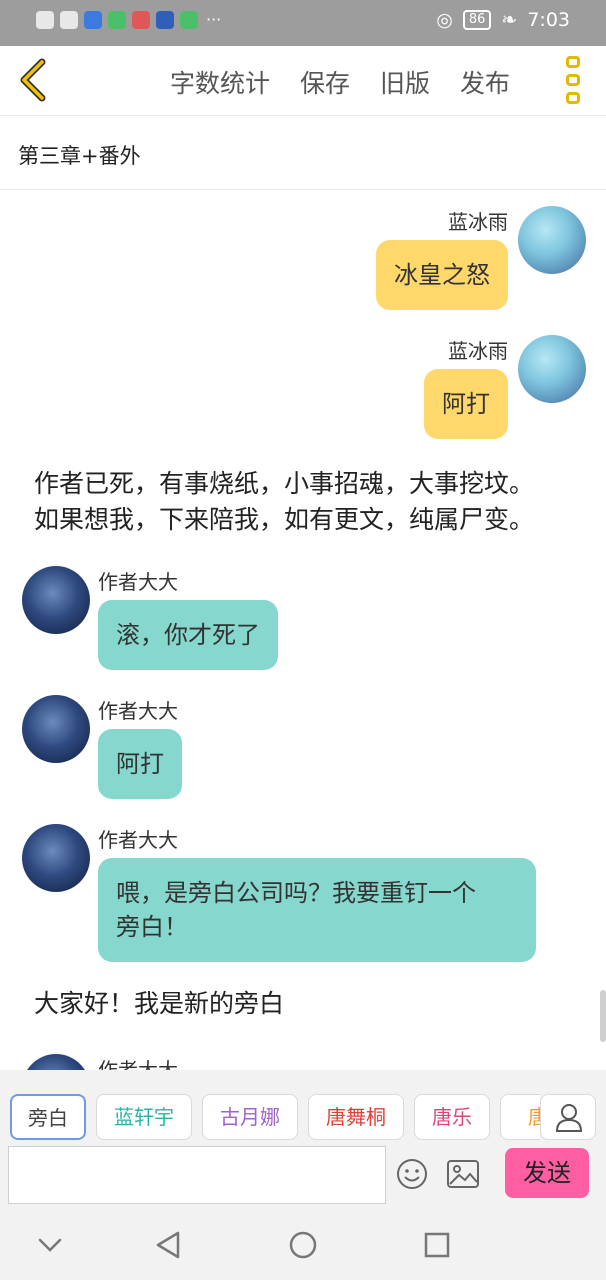 Image resolution: width=606 pixels, height=1280 pixels. I want to click on character-chips: 旁白 蓝轩宇 古月娜 唐舞桐 唐乐唐, so click(275, 1117).